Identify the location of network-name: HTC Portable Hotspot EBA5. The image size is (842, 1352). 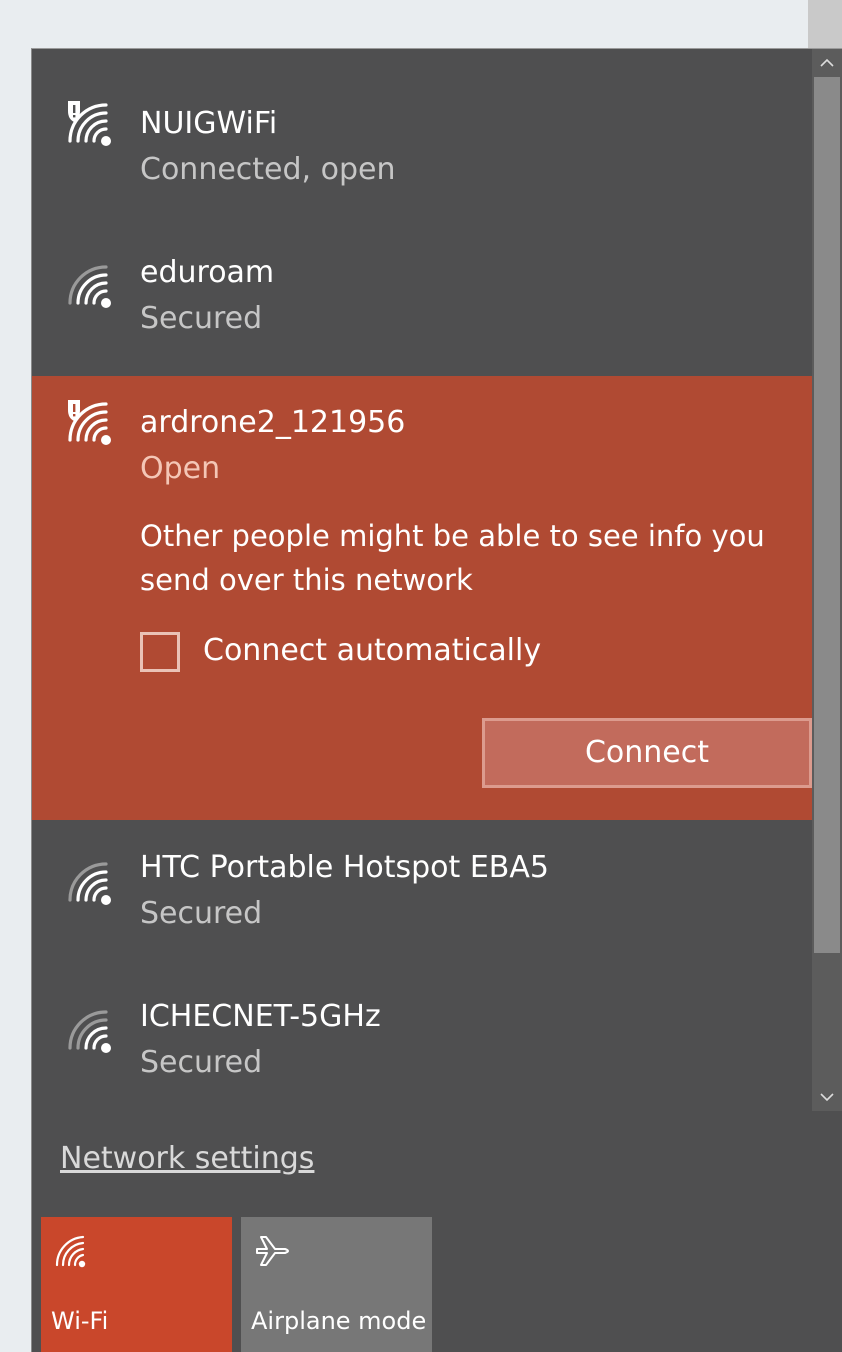
(344, 867).